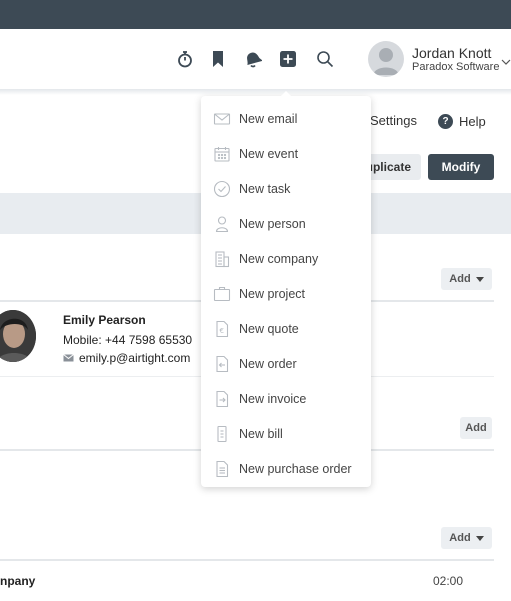  Describe the element at coordinates (456, 67) in the screenshot. I see `user-company: Paradox Software` at that location.